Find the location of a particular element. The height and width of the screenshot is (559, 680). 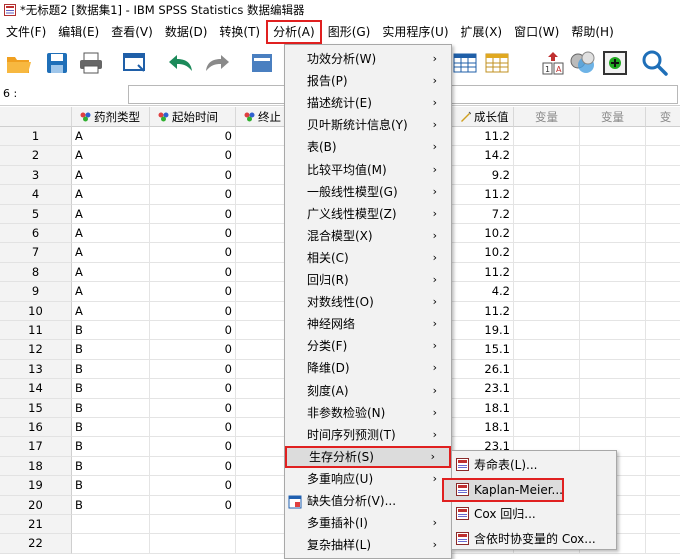

menu-4: 转换(T) is located at coordinates (239, 32).